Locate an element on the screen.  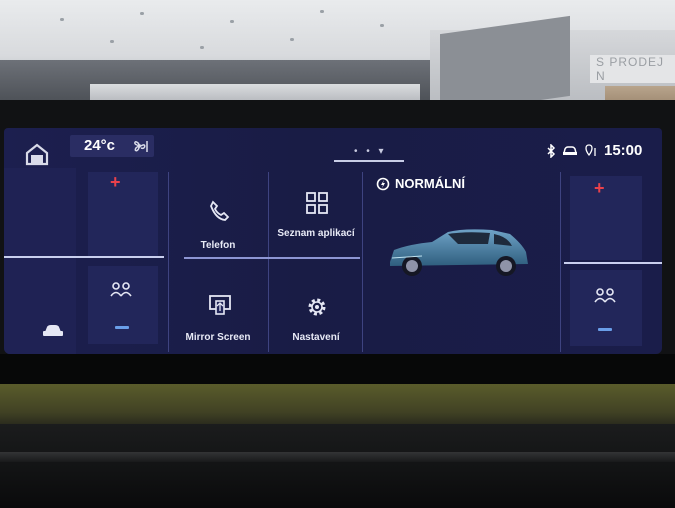
fan-icon is located at coordinates (141, 146).